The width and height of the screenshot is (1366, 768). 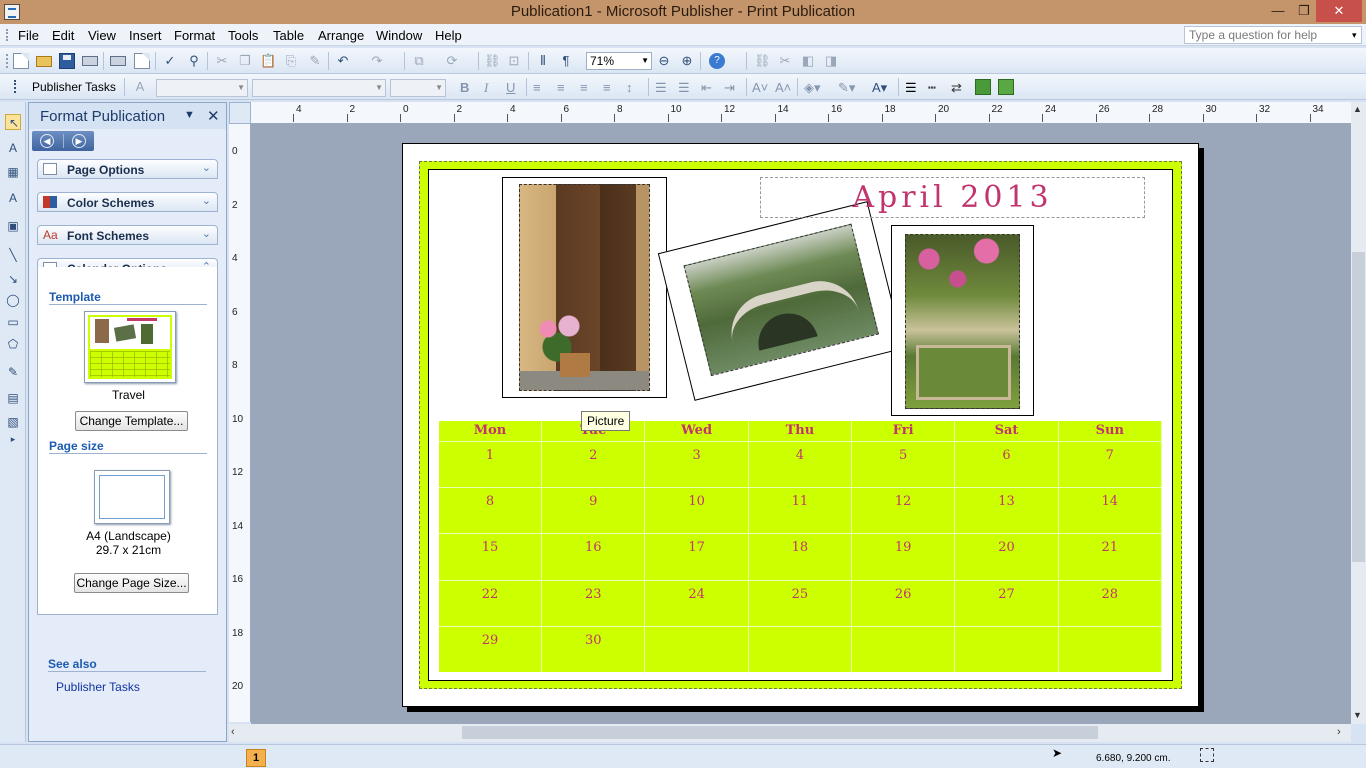 I want to click on horizontal-scroll-thumb, so click(x=780, y=732).